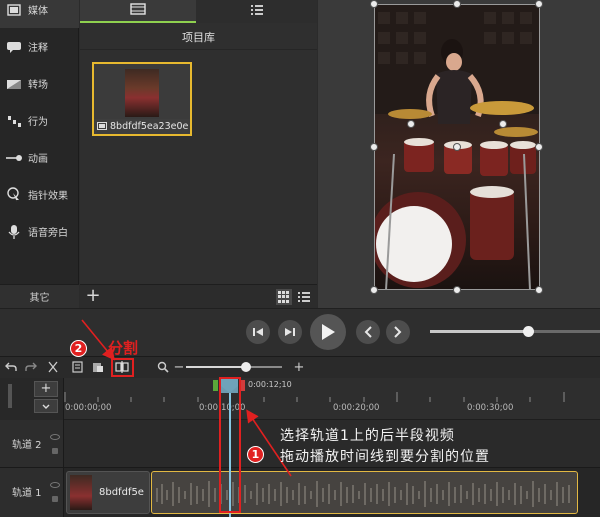 This screenshot has width=600, height=517. Describe the element at coordinates (255, 454) in the screenshot. I see `step-badge-1: 1` at that location.